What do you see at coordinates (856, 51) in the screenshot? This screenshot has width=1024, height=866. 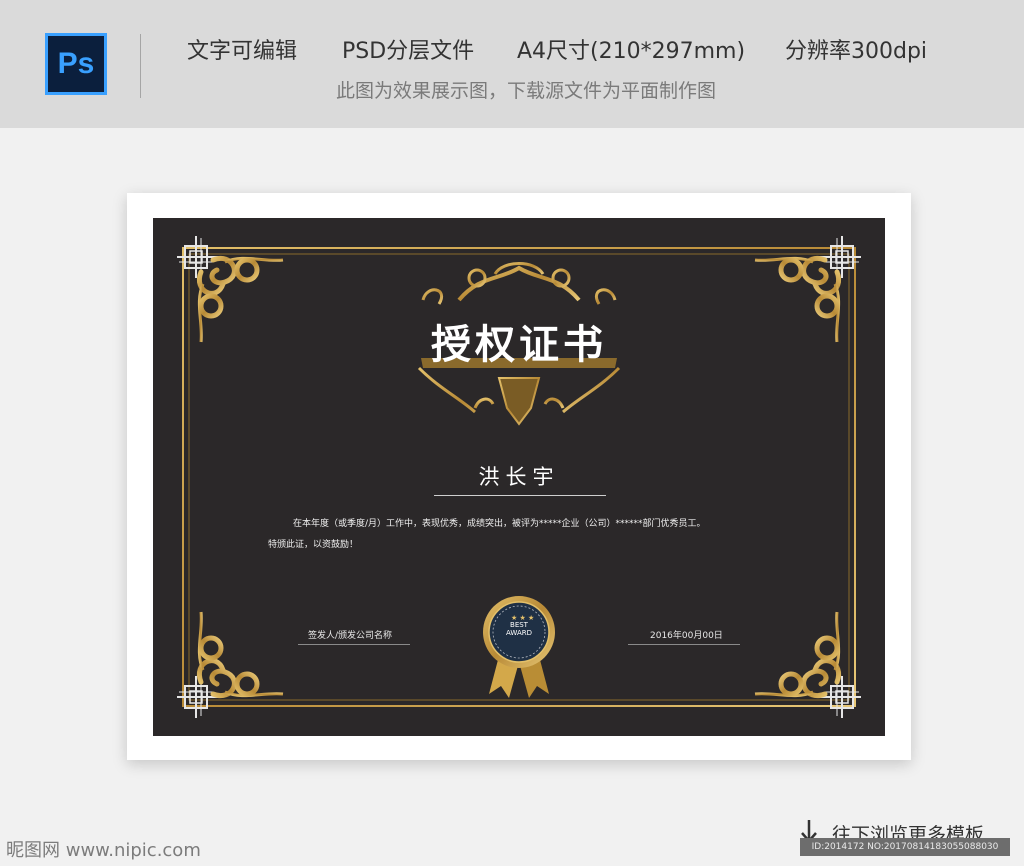 I see `feature-resolution: 分辨率300dpi` at bounding box center [856, 51].